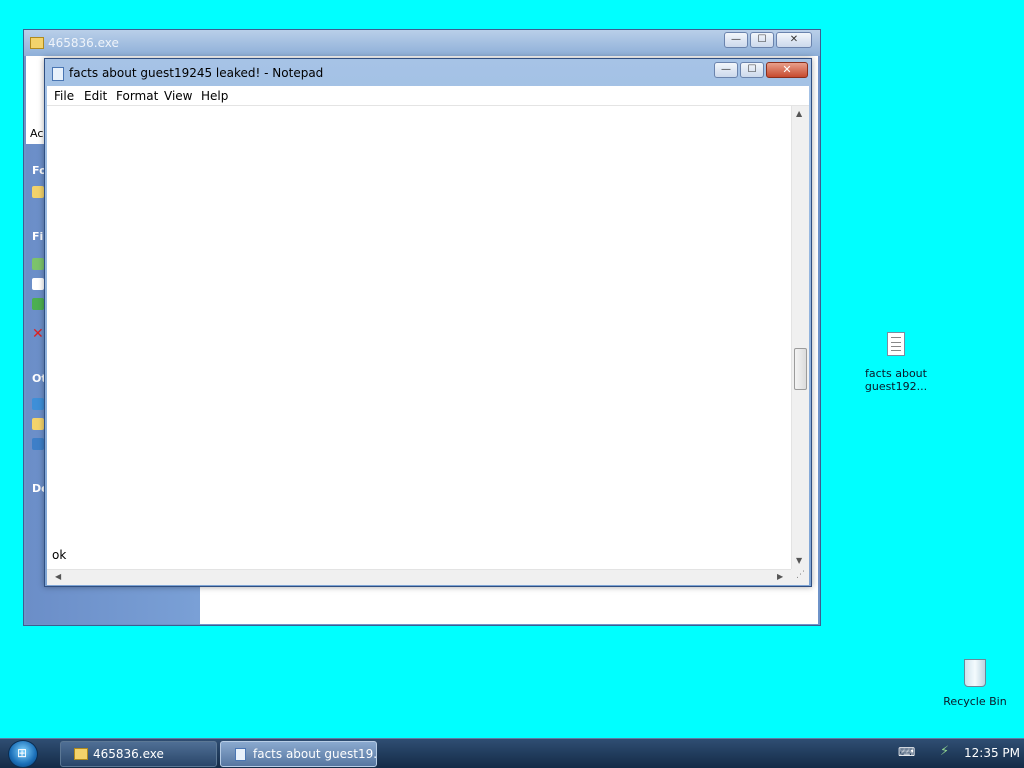 Image resolution: width=1024 pixels, height=768 pixels. Describe the element at coordinates (736, 40) in the screenshot. I see `explorer-minimize-button: —` at that location.